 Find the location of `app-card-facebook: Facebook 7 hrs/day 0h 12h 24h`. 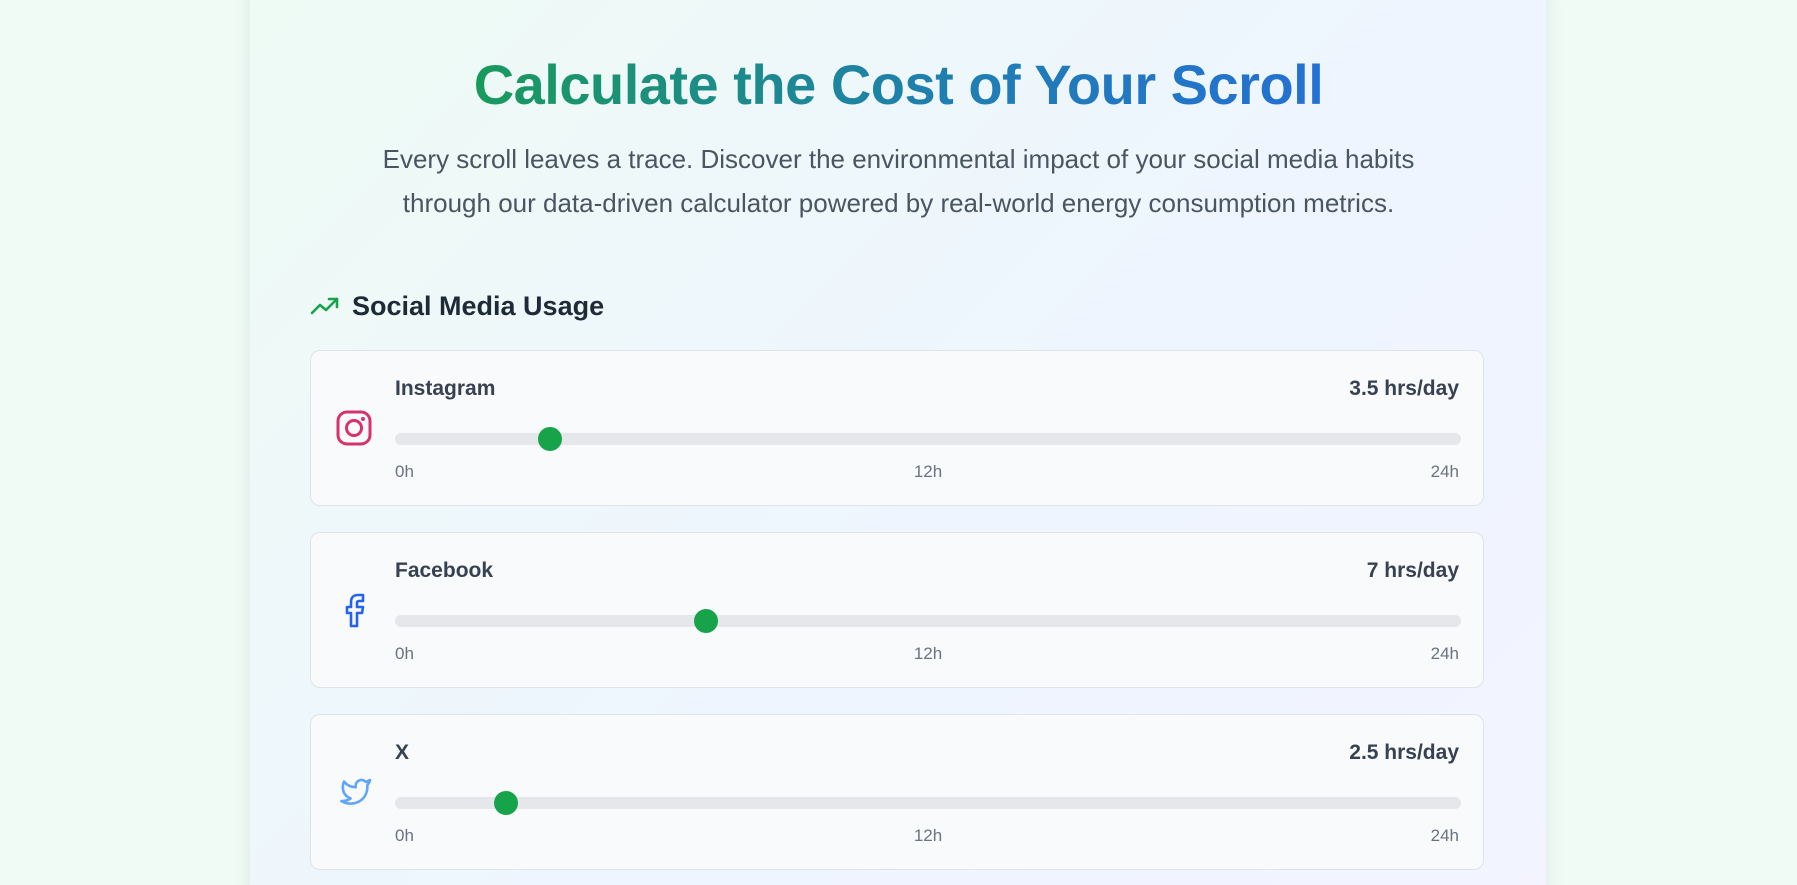

app-card-facebook: Facebook 7 hrs/day 0h 12h 24h is located at coordinates (897, 610).